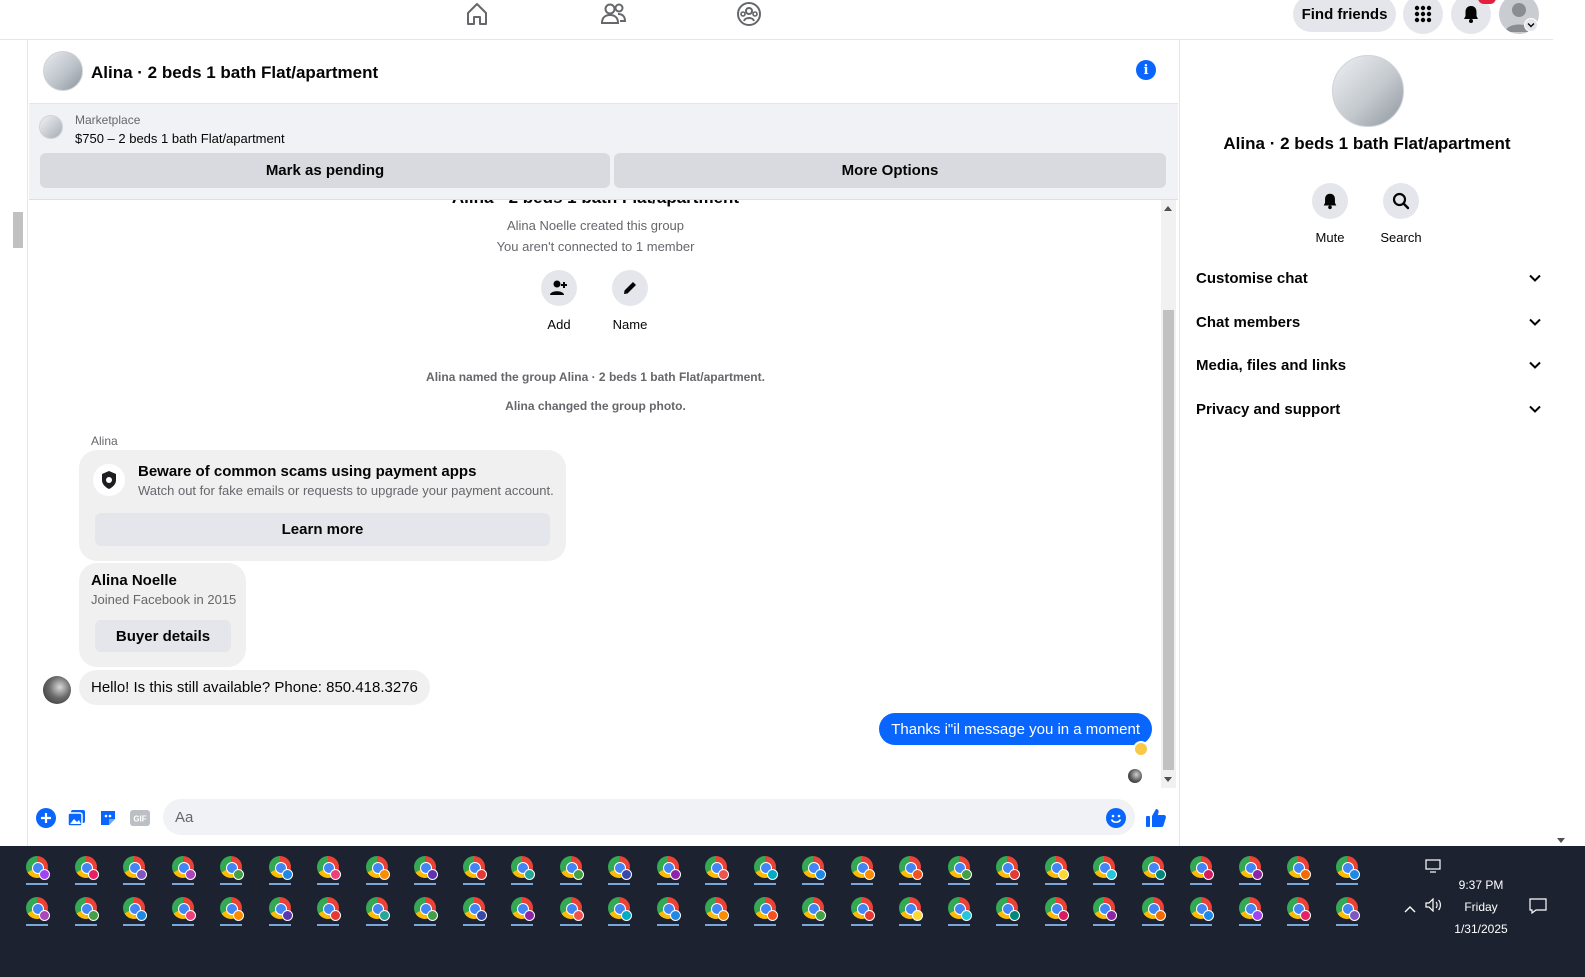 Image resolution: width=1585 pixels, height=977 pixels. I want to click on outgoing-message: Thanks i"il message you in a moment, so click(1015, 729).